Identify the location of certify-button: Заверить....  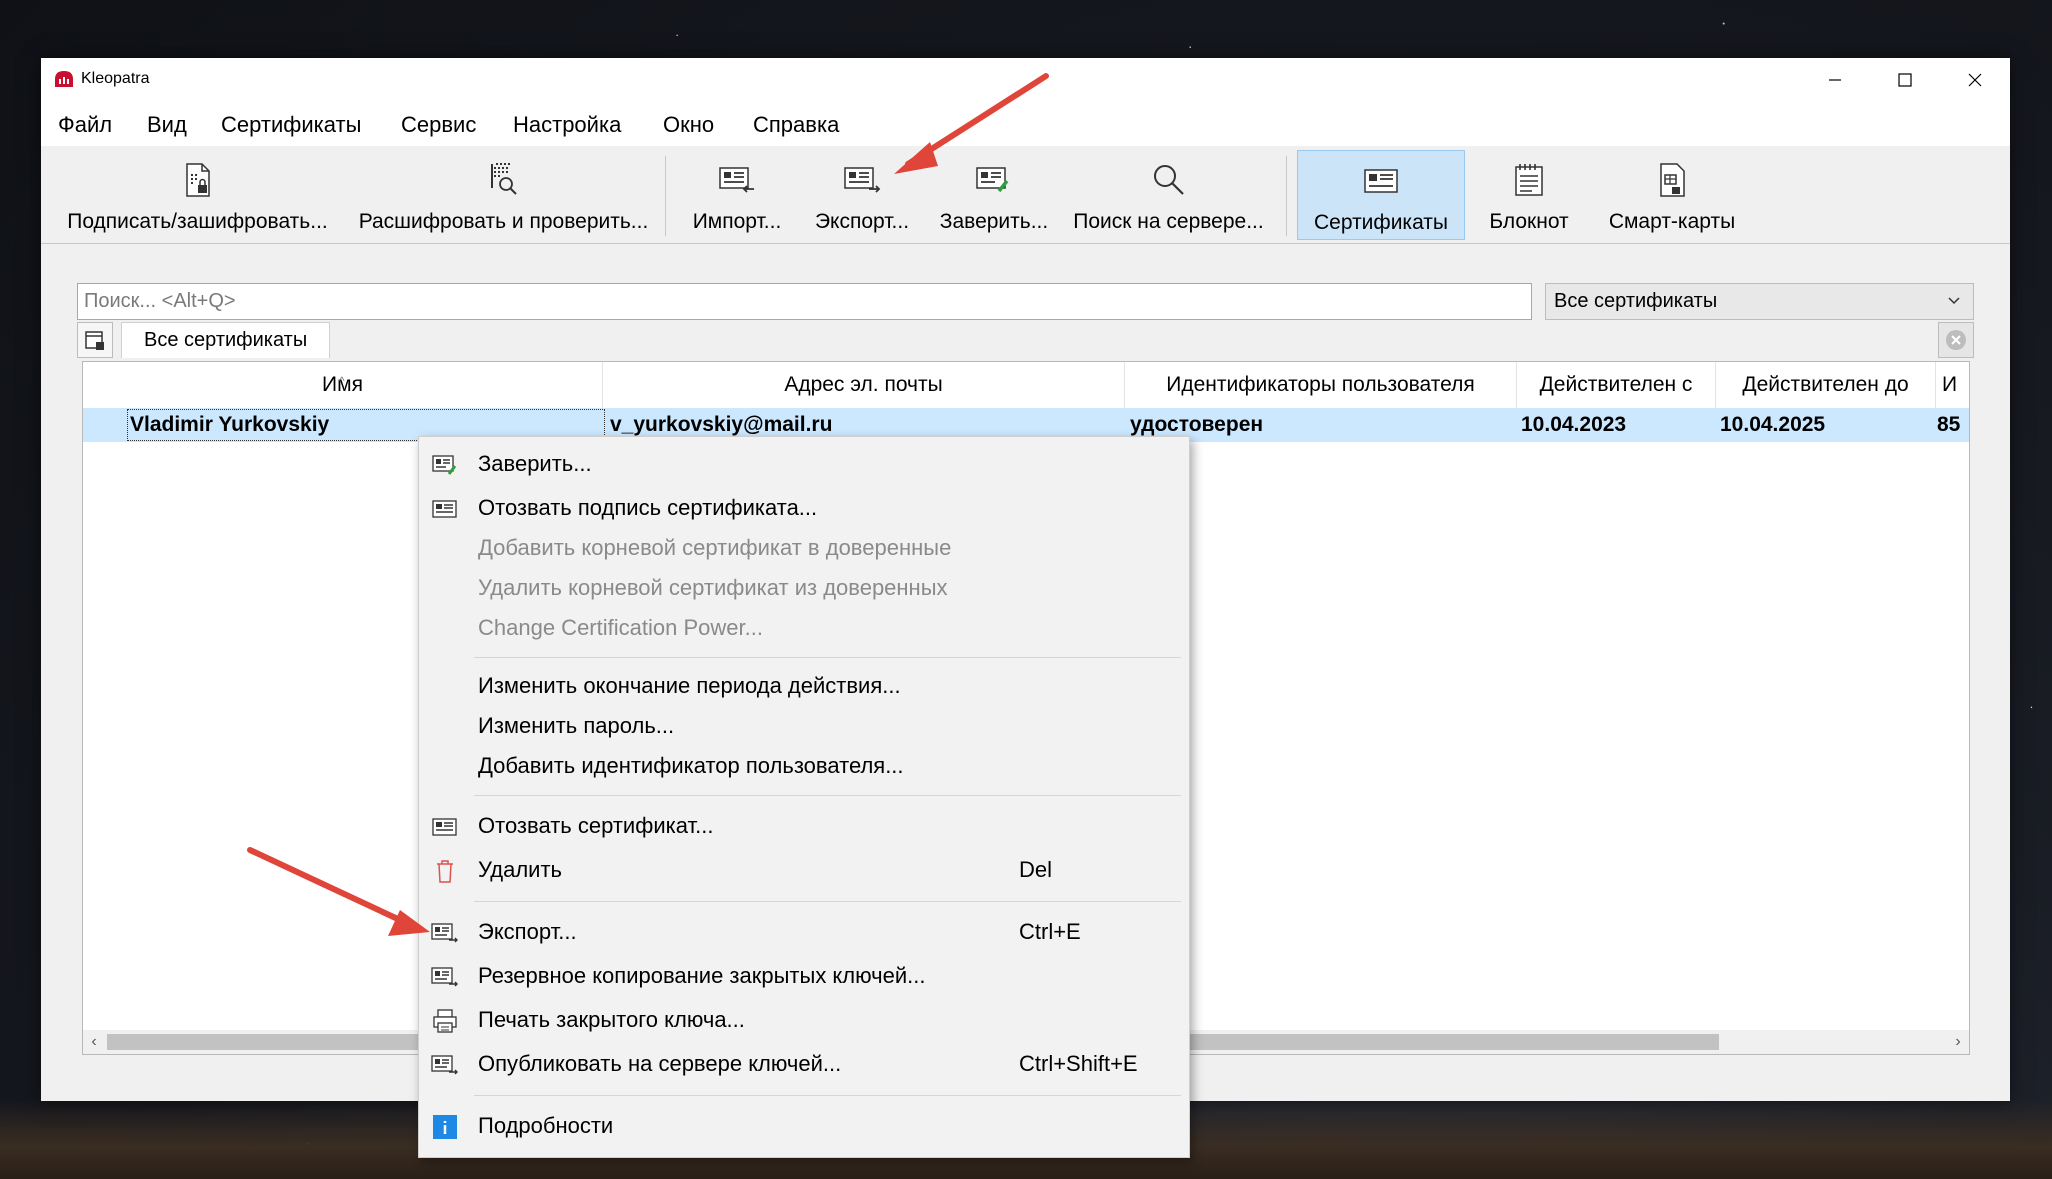
(994, 194).